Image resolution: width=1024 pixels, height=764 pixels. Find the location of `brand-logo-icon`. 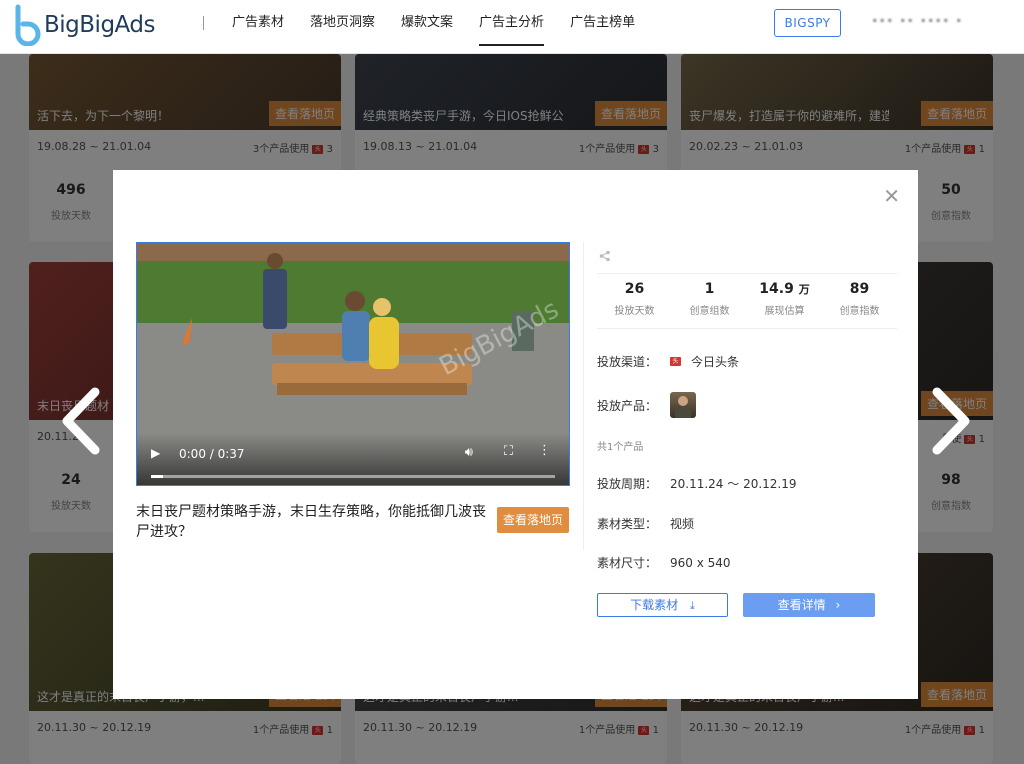

brand-logo-icon is located at coordinates (28, 25).